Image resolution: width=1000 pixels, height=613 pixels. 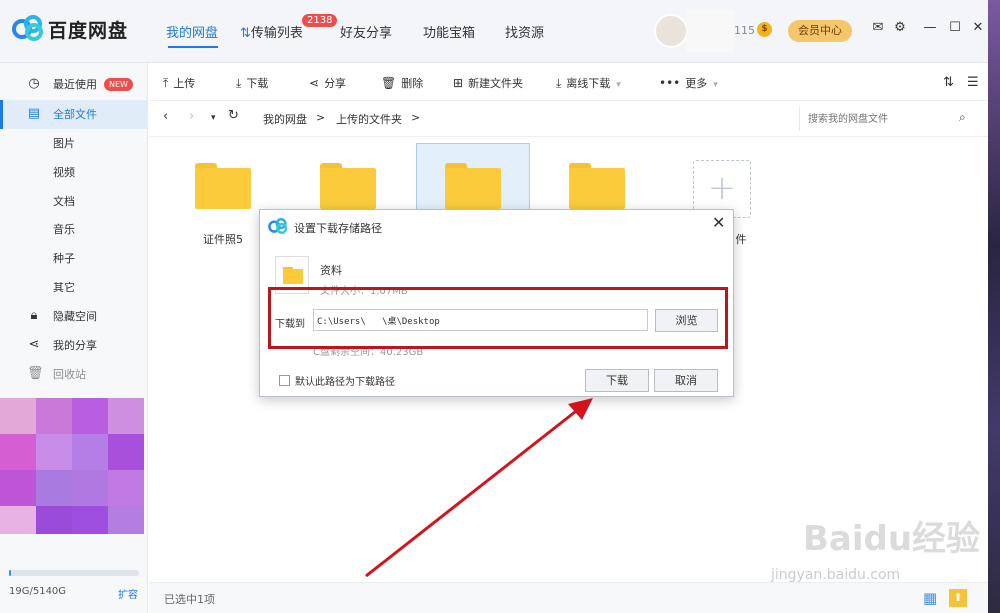 I want to click on dialog-file-name: 资料, so click(x=331, y=270).